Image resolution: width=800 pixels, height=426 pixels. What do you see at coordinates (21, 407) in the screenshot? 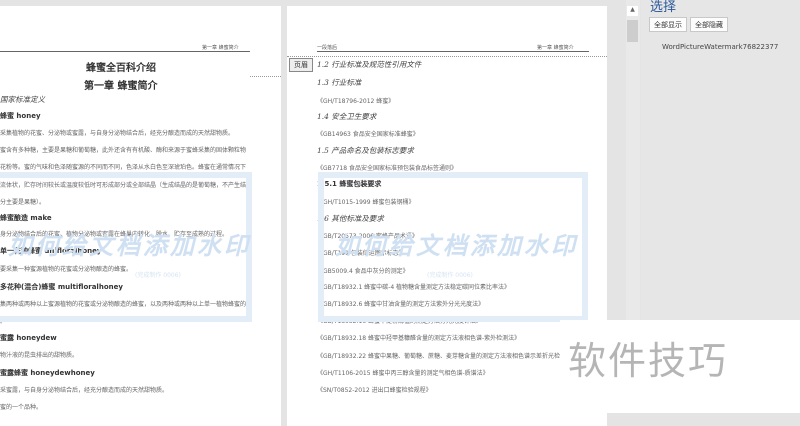
I see `body-text-line: 蜜的一个品种。` at bounding box center [21, 407].